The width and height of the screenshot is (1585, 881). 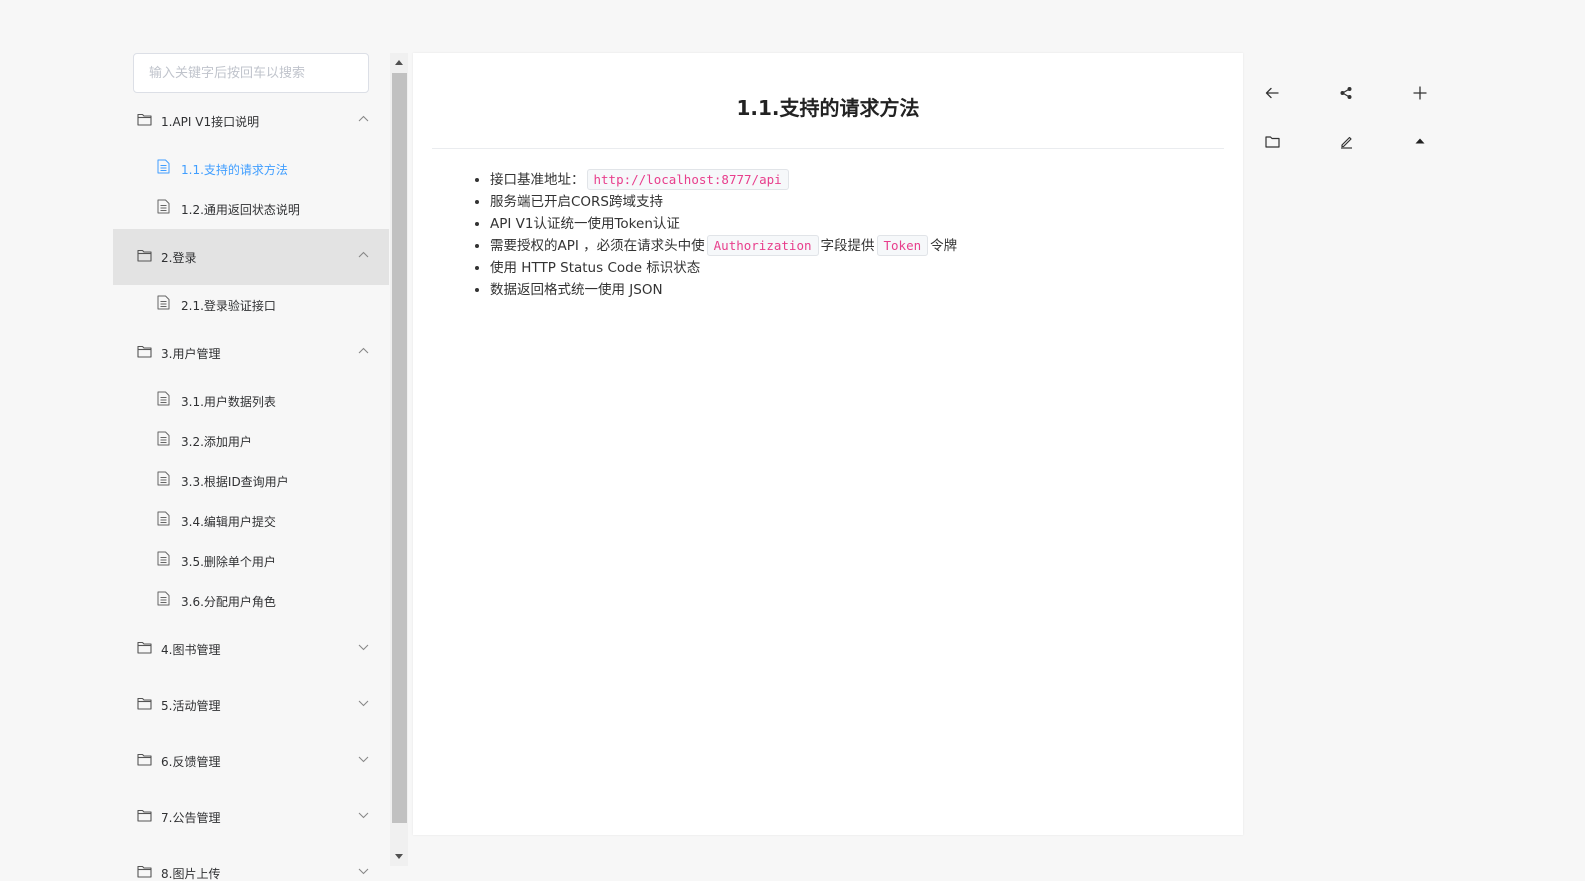 I want to click on menu-group-label: 4.图书管理, so click(x=191, y=649).